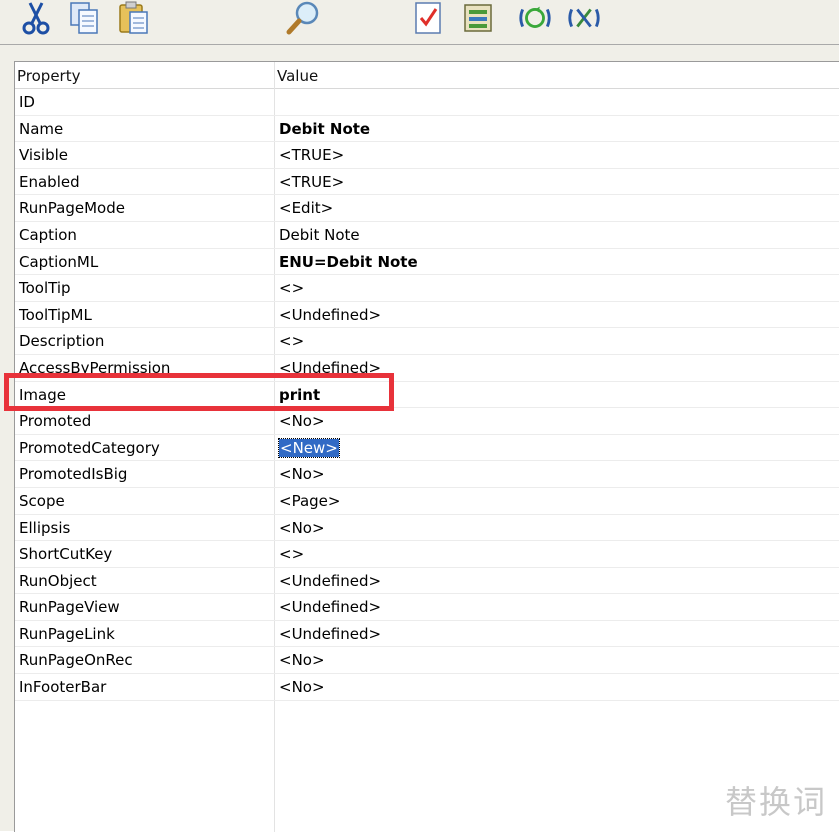  I want to click on property-row: Caption Debit Note, so click(427, 235).